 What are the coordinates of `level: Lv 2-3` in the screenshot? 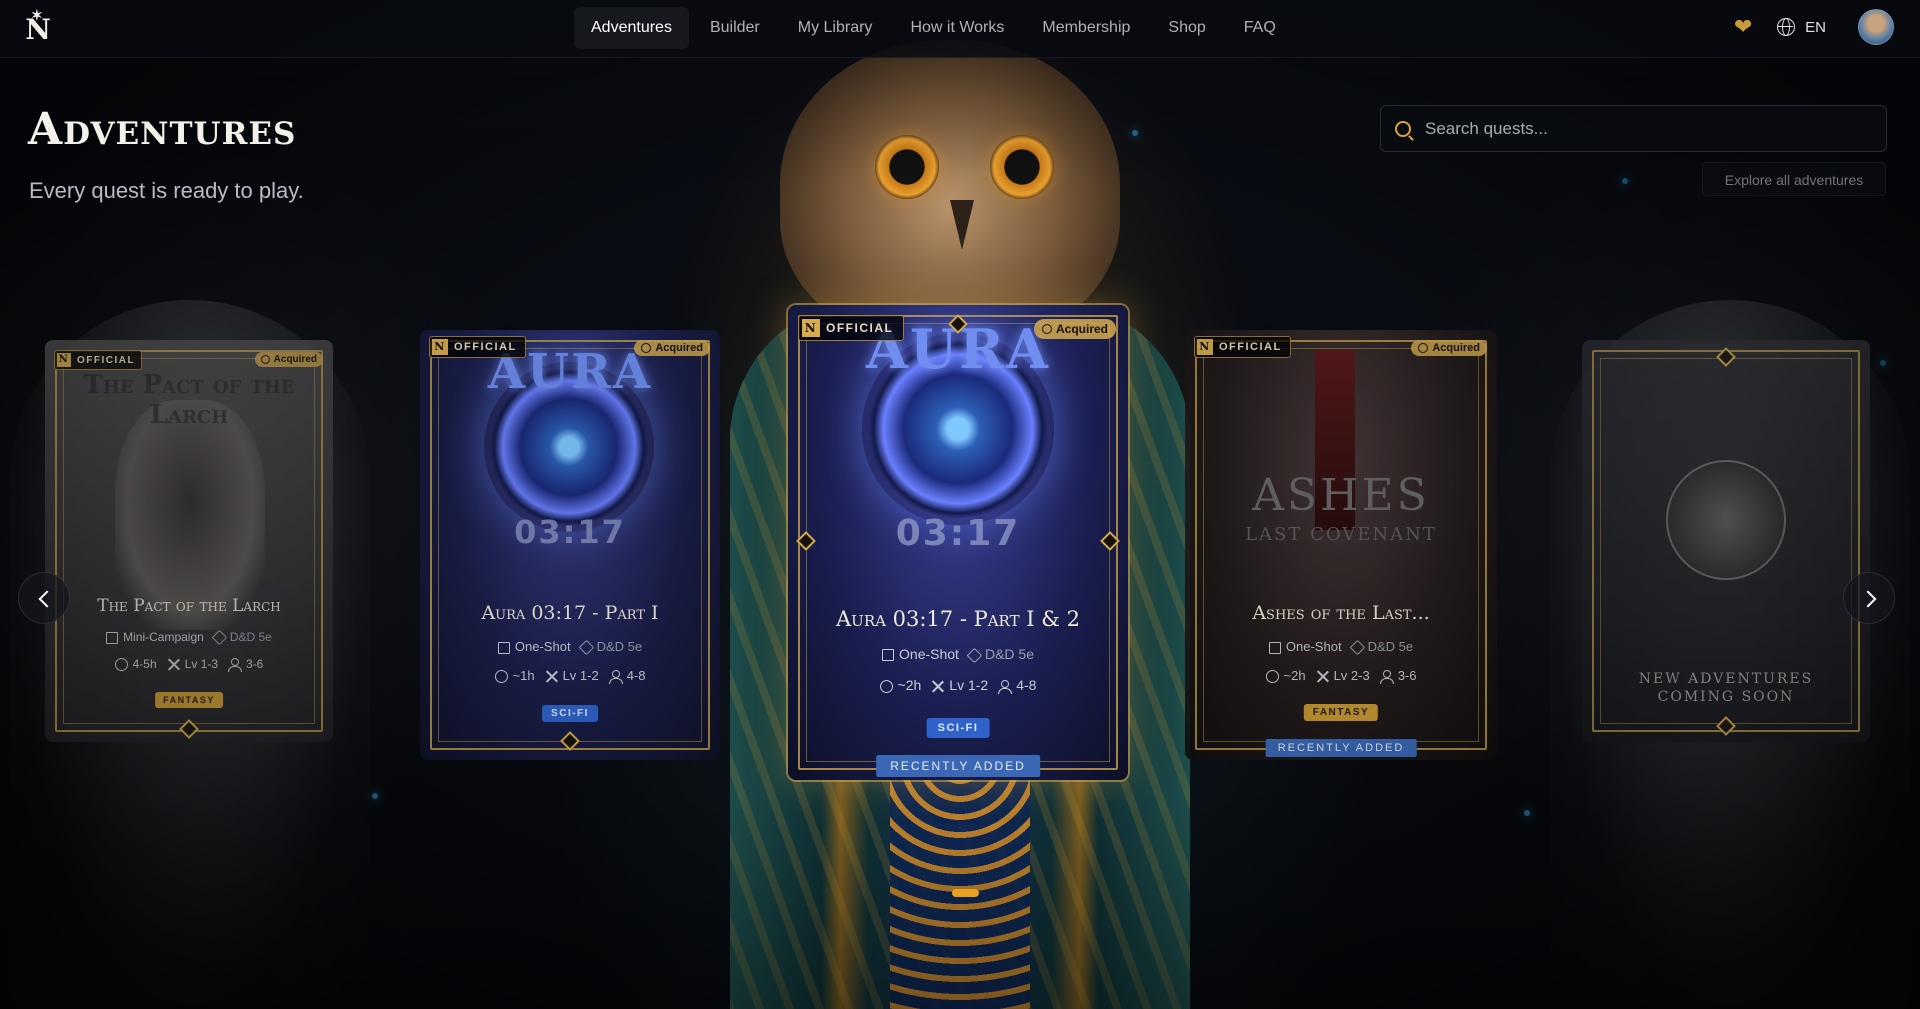 It's located at (1351, 675).